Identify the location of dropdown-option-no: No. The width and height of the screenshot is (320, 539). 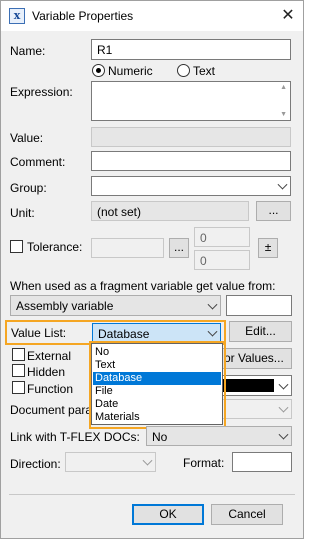
(157, 352).